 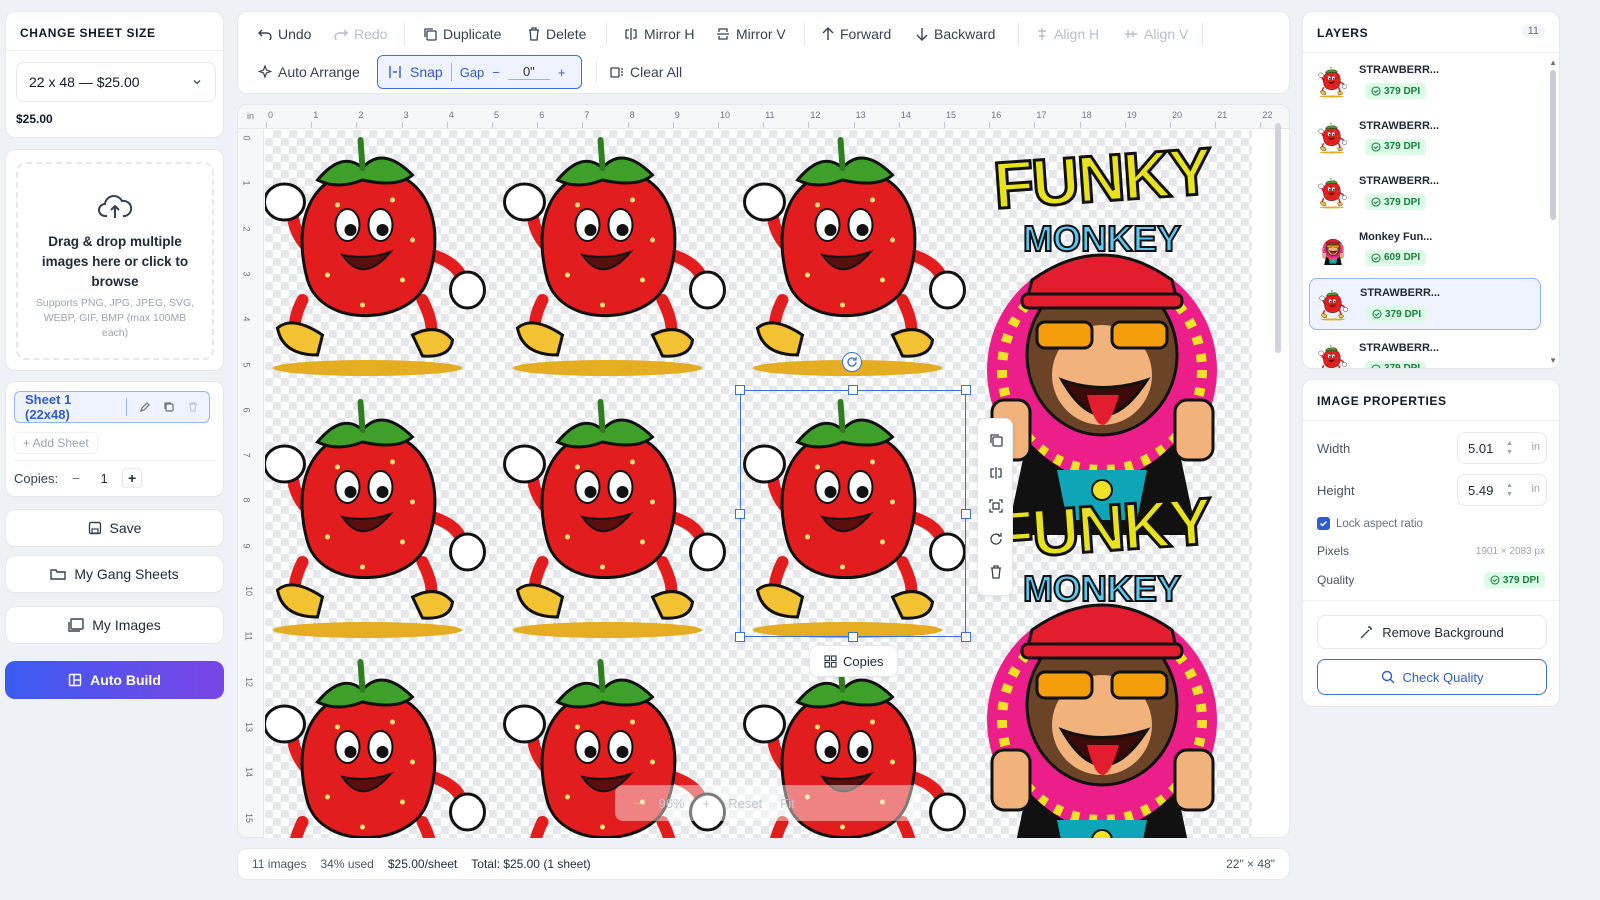 What do you see at coordinates (1502, 448) in the screenshot?
I see `width-input: 5.01 ▲ ▼ in` at bounding box center [1502, 448].